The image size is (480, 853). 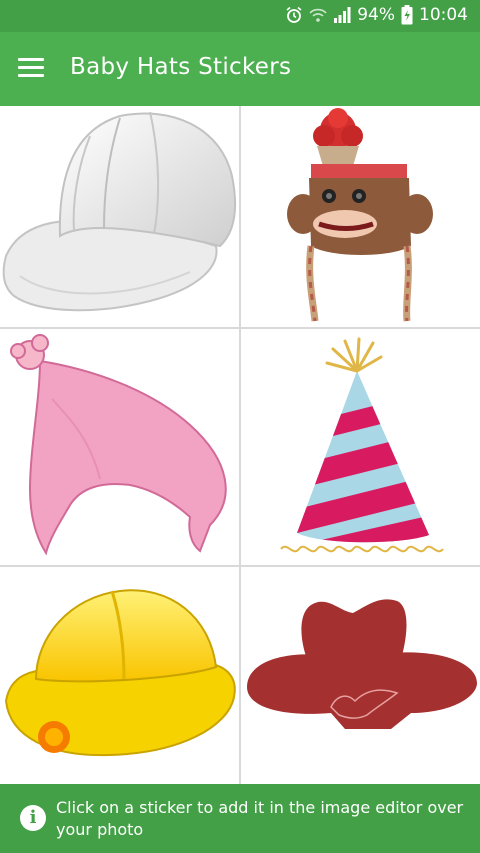 I want to click on app-bar: Baby Hats Stickers, so click(x=240, y=69).